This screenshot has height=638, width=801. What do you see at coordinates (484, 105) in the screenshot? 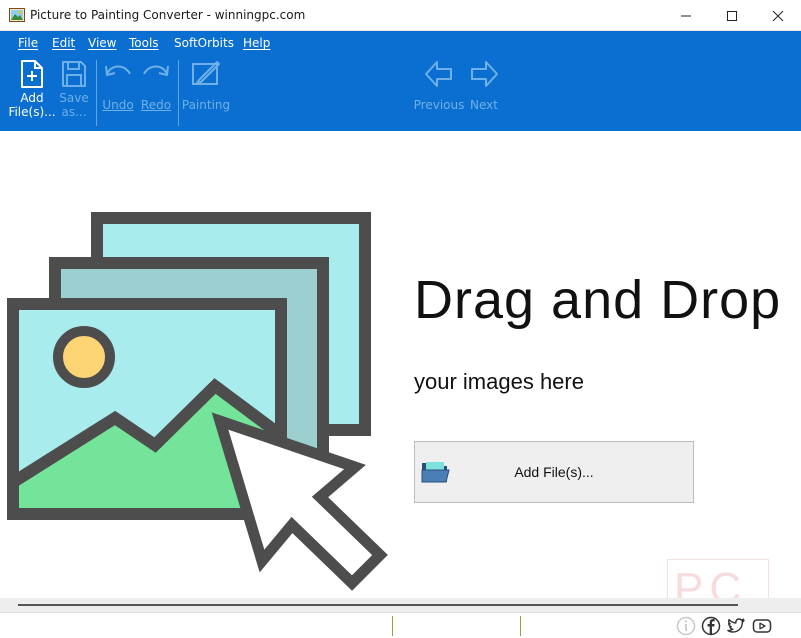
I see `next-label: Next` at bounding box center [484, 105].